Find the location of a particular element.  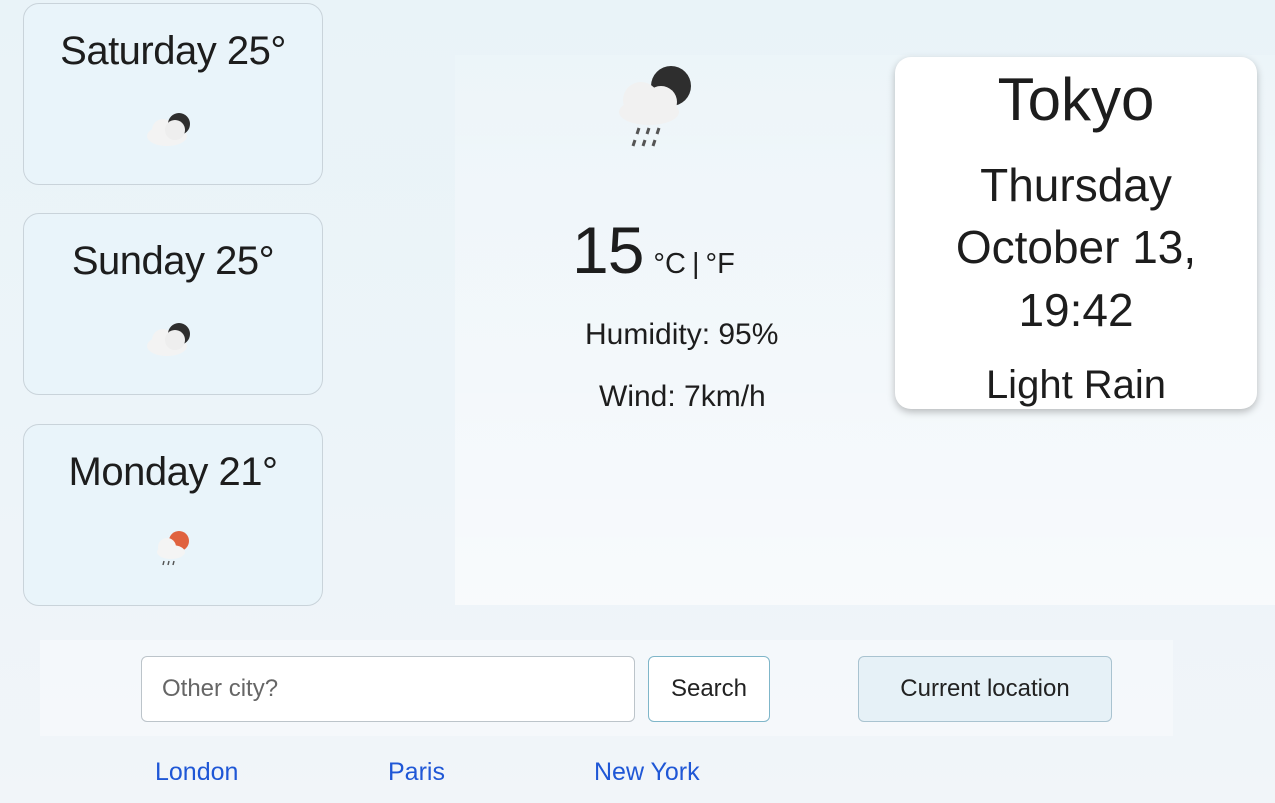

forecast-day-label: Saturday 25° is located at coordinates (173, 51).